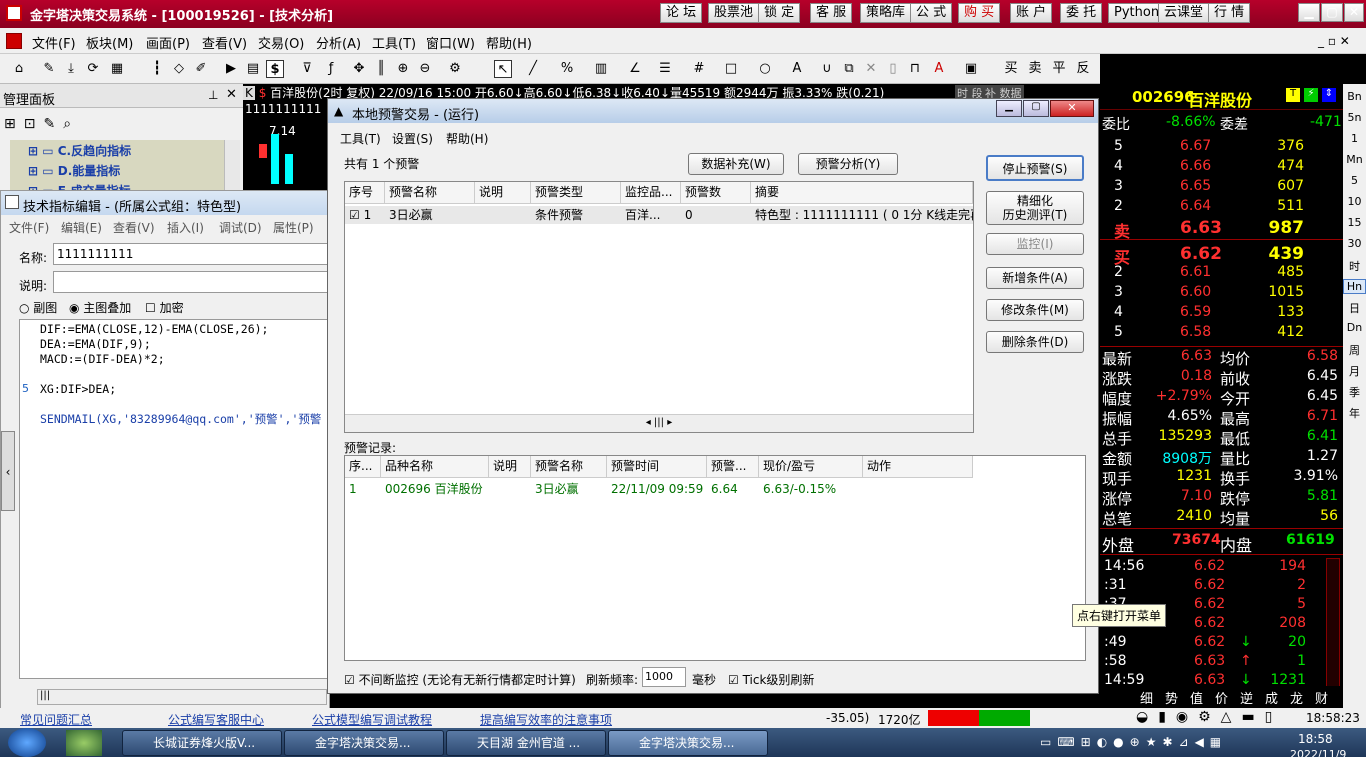 The width and height of the screenshot is (1366, 757). I want to click on period-button: 年, so click(1354, 413).